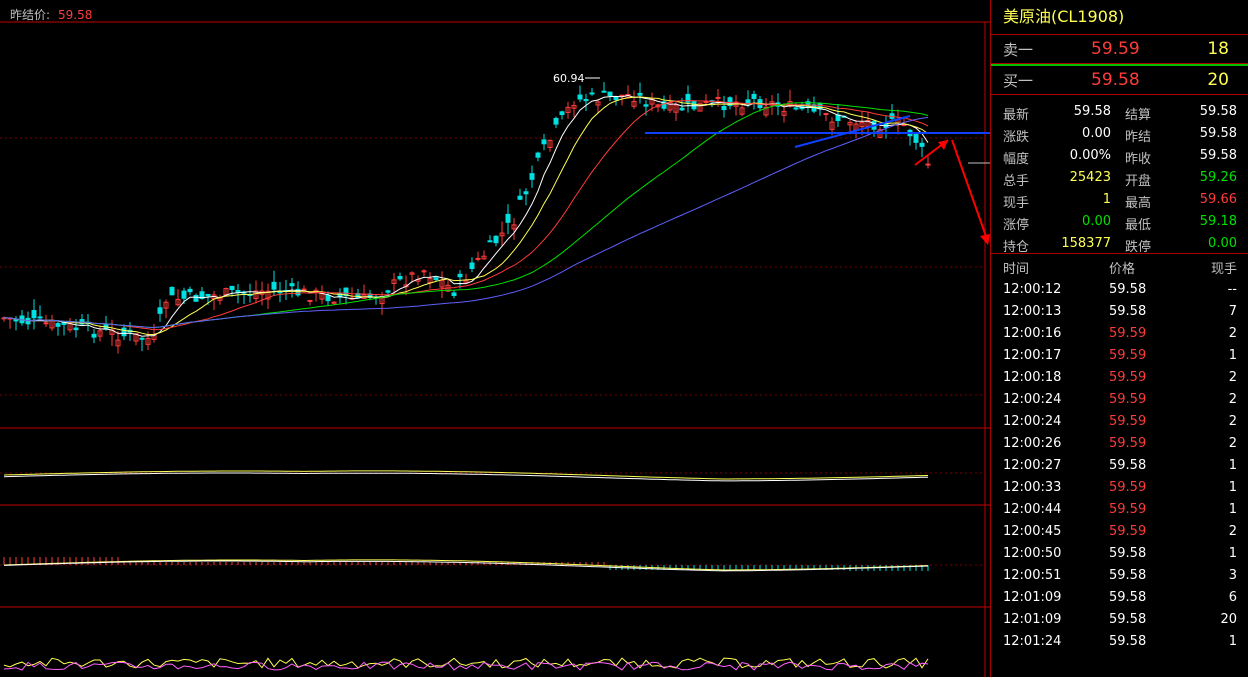  I want to click on tick-row: 12:01:09 59.58 20, so click(1119, 619).